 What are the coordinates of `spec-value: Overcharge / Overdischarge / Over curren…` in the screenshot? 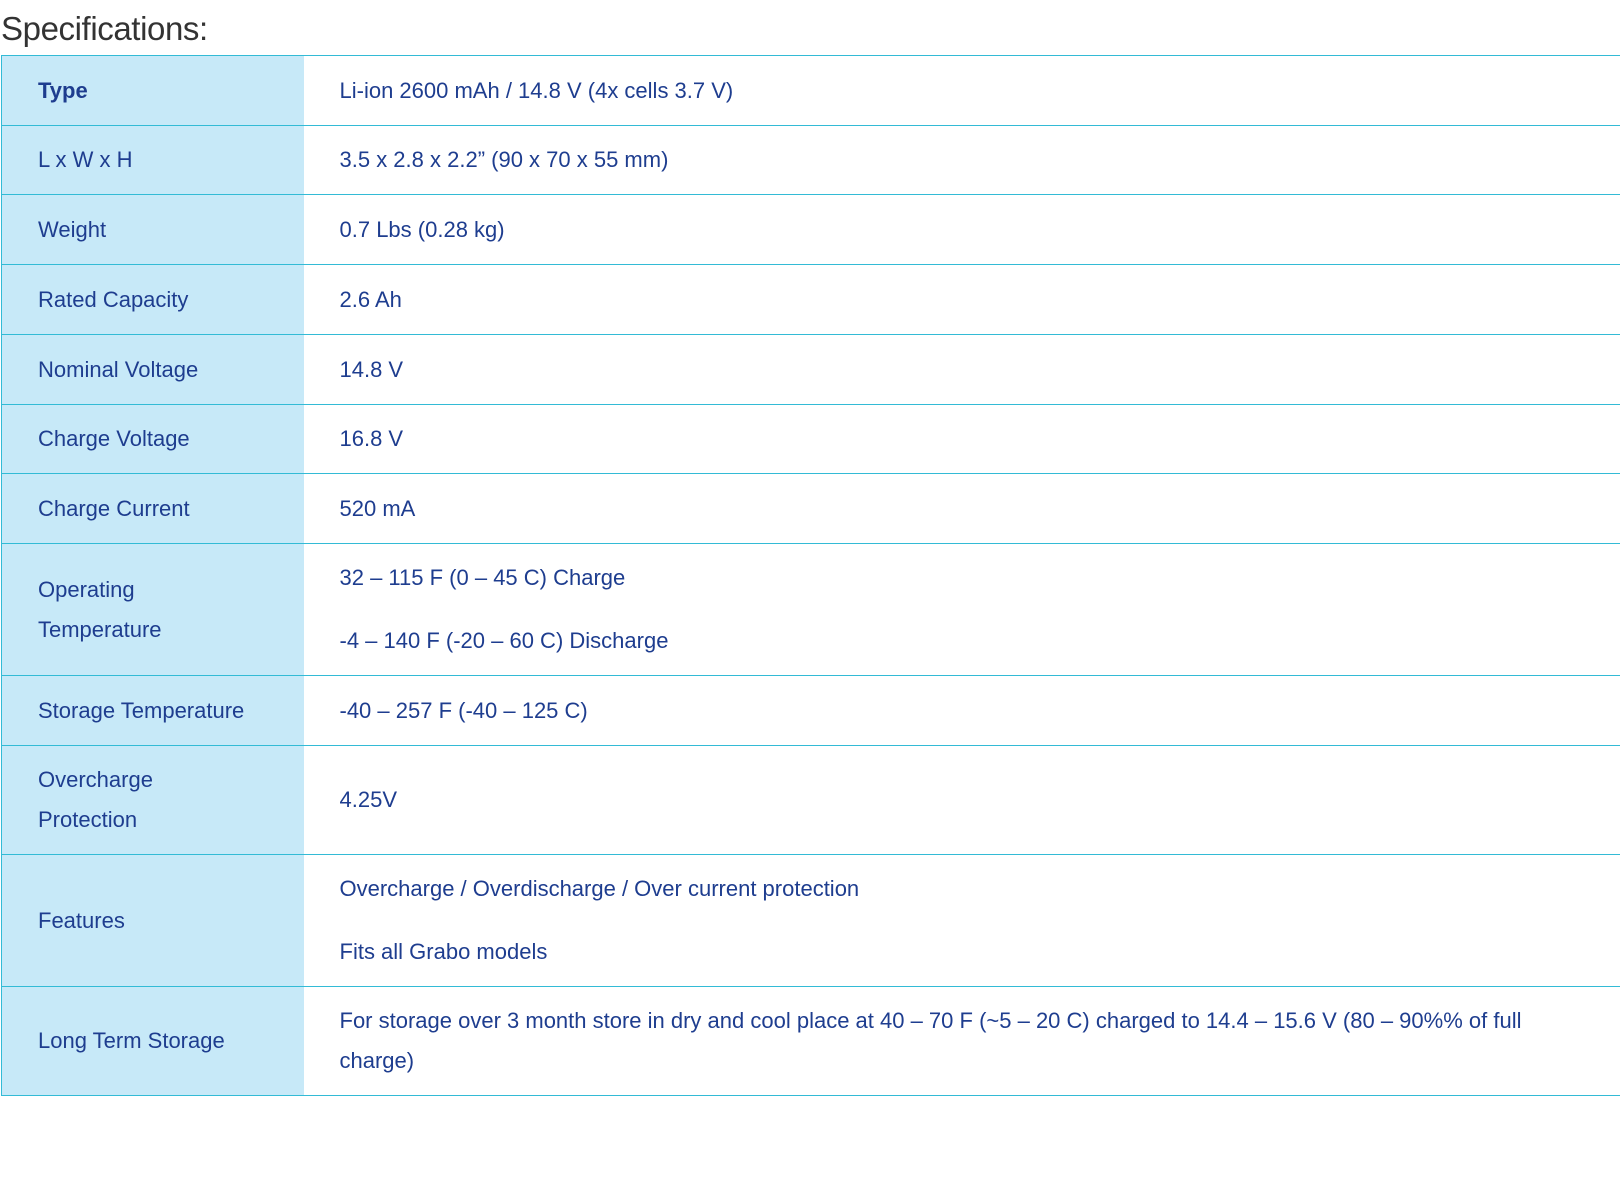 It's located at (962, 921).